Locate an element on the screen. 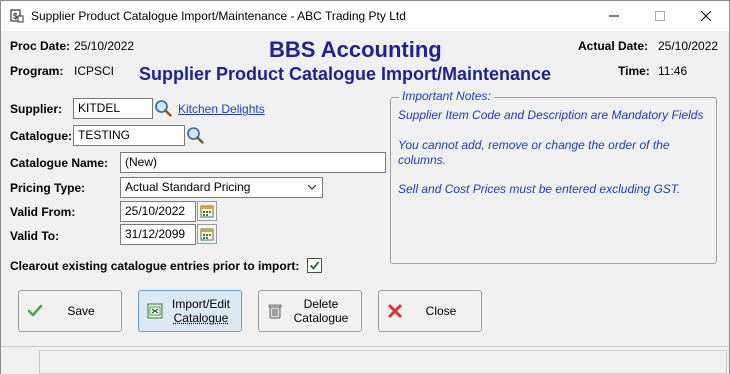  minimize-button is located at coordinates (614, 16).